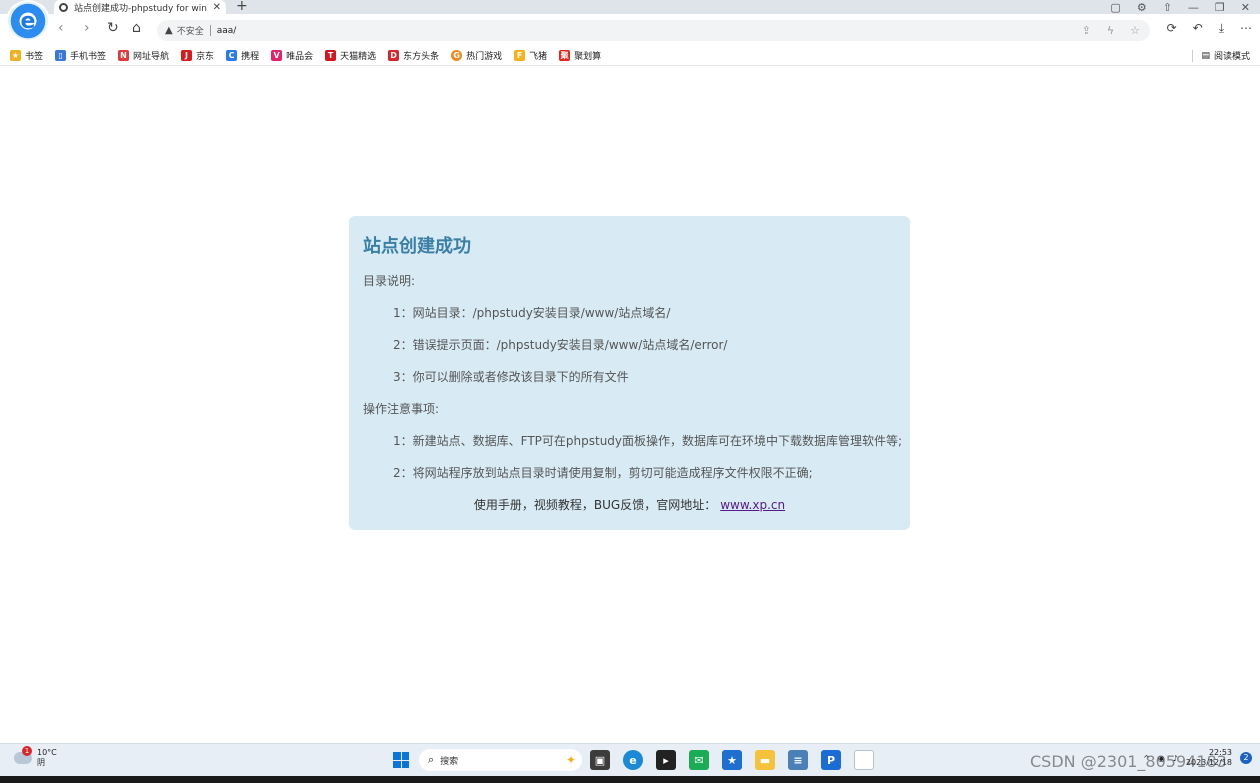 The height and width of the screenshot is (783, 1260). I want to click on window-controls: ▢ ⚙ ⇧ — ❐ ✕, so click(1180, 7).